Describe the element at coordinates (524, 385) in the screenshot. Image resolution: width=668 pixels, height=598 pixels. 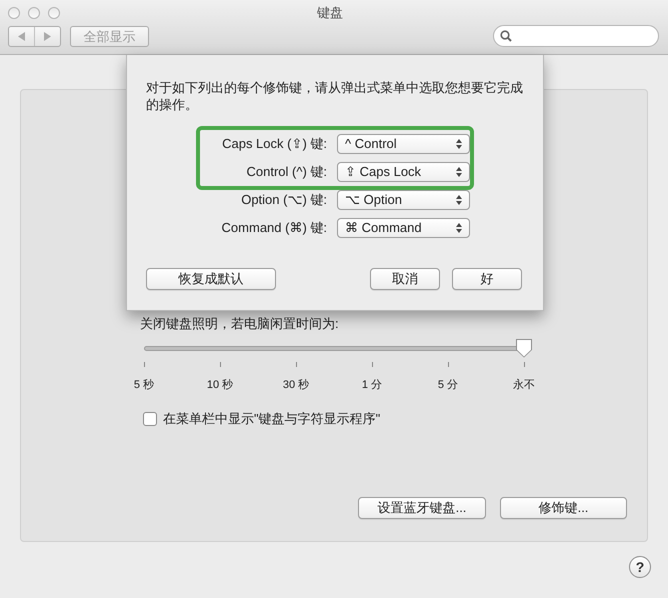
I see `tick-label: 永不` at that location.